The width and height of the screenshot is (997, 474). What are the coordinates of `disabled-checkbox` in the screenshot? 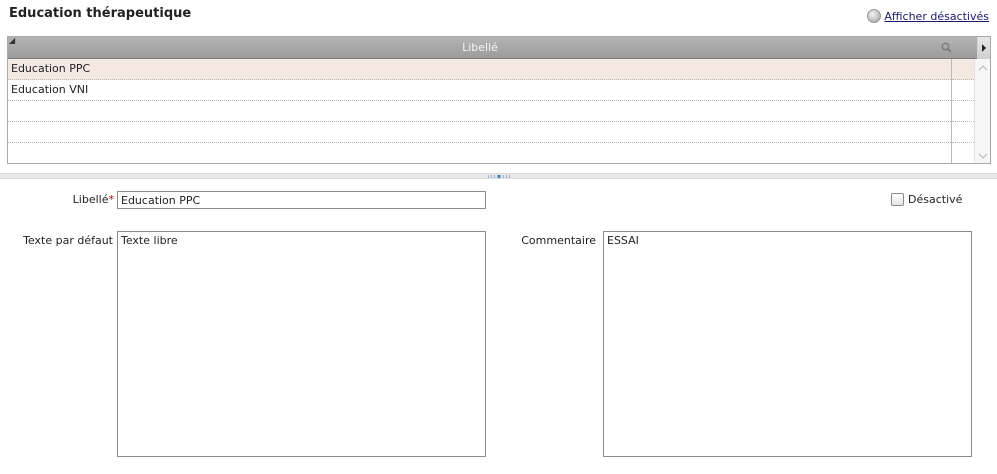 It's located at (897, 199).